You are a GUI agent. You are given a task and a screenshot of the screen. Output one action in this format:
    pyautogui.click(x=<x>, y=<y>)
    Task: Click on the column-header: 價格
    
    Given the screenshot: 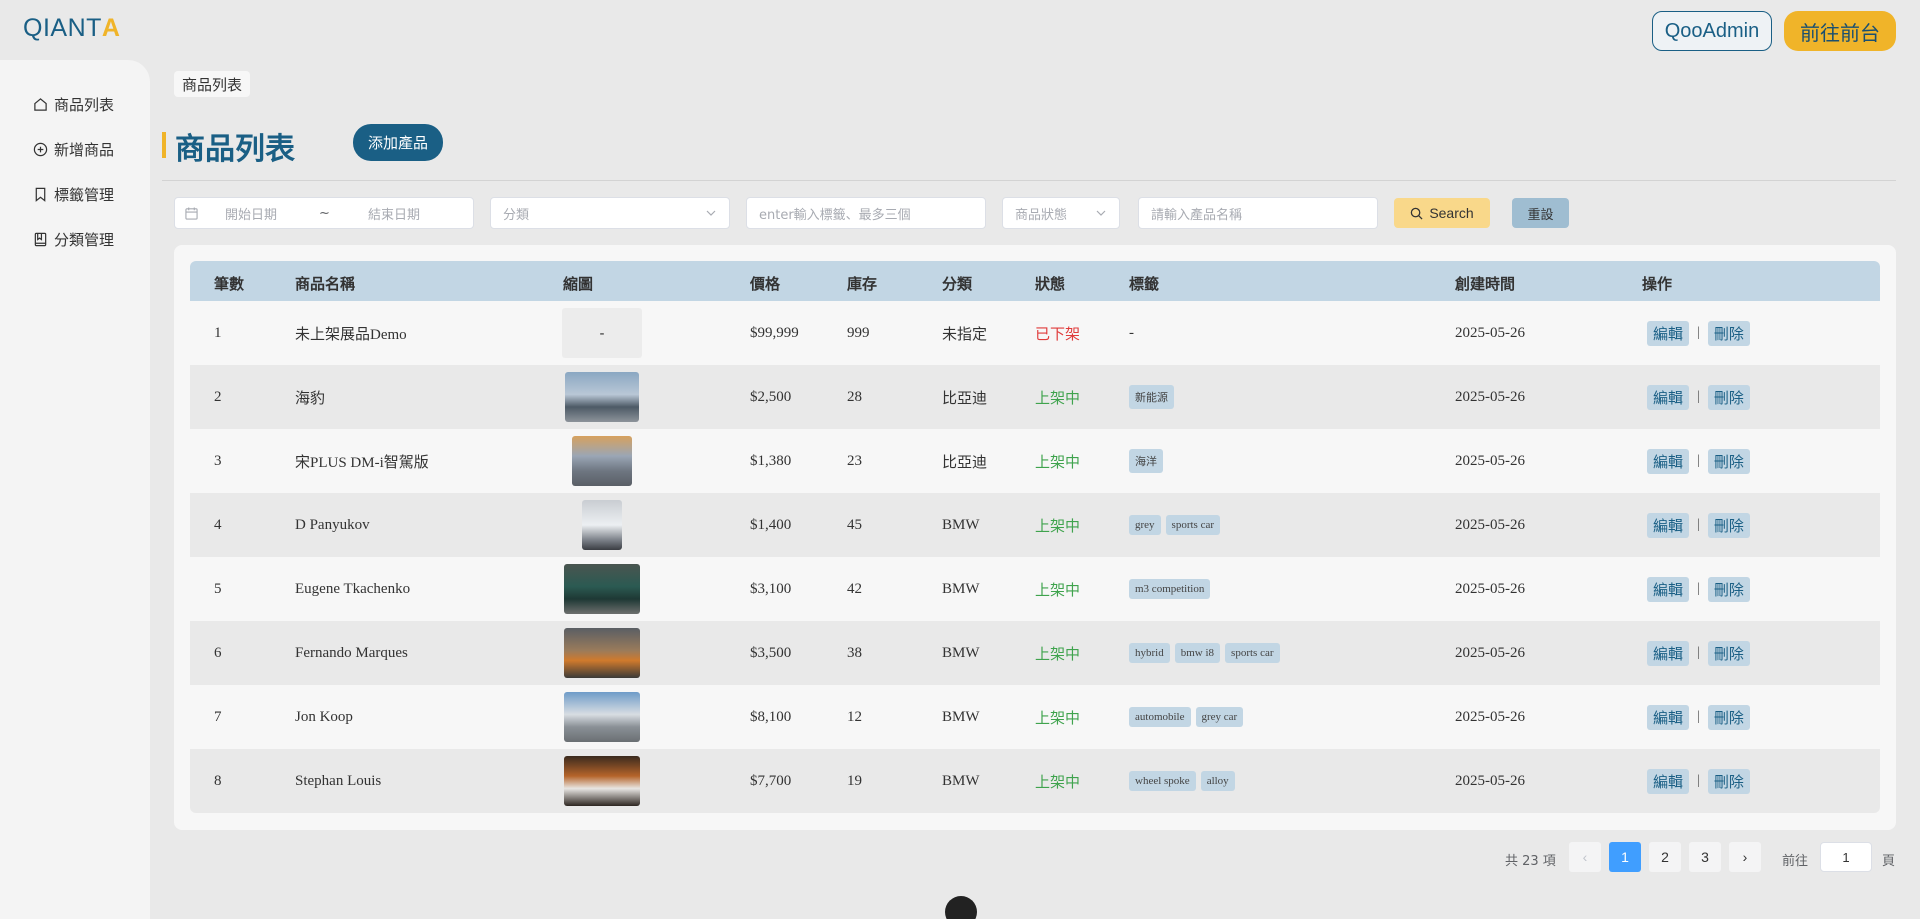 What is the action you would take?
    pyautogui.click(x=765, y=284)
    